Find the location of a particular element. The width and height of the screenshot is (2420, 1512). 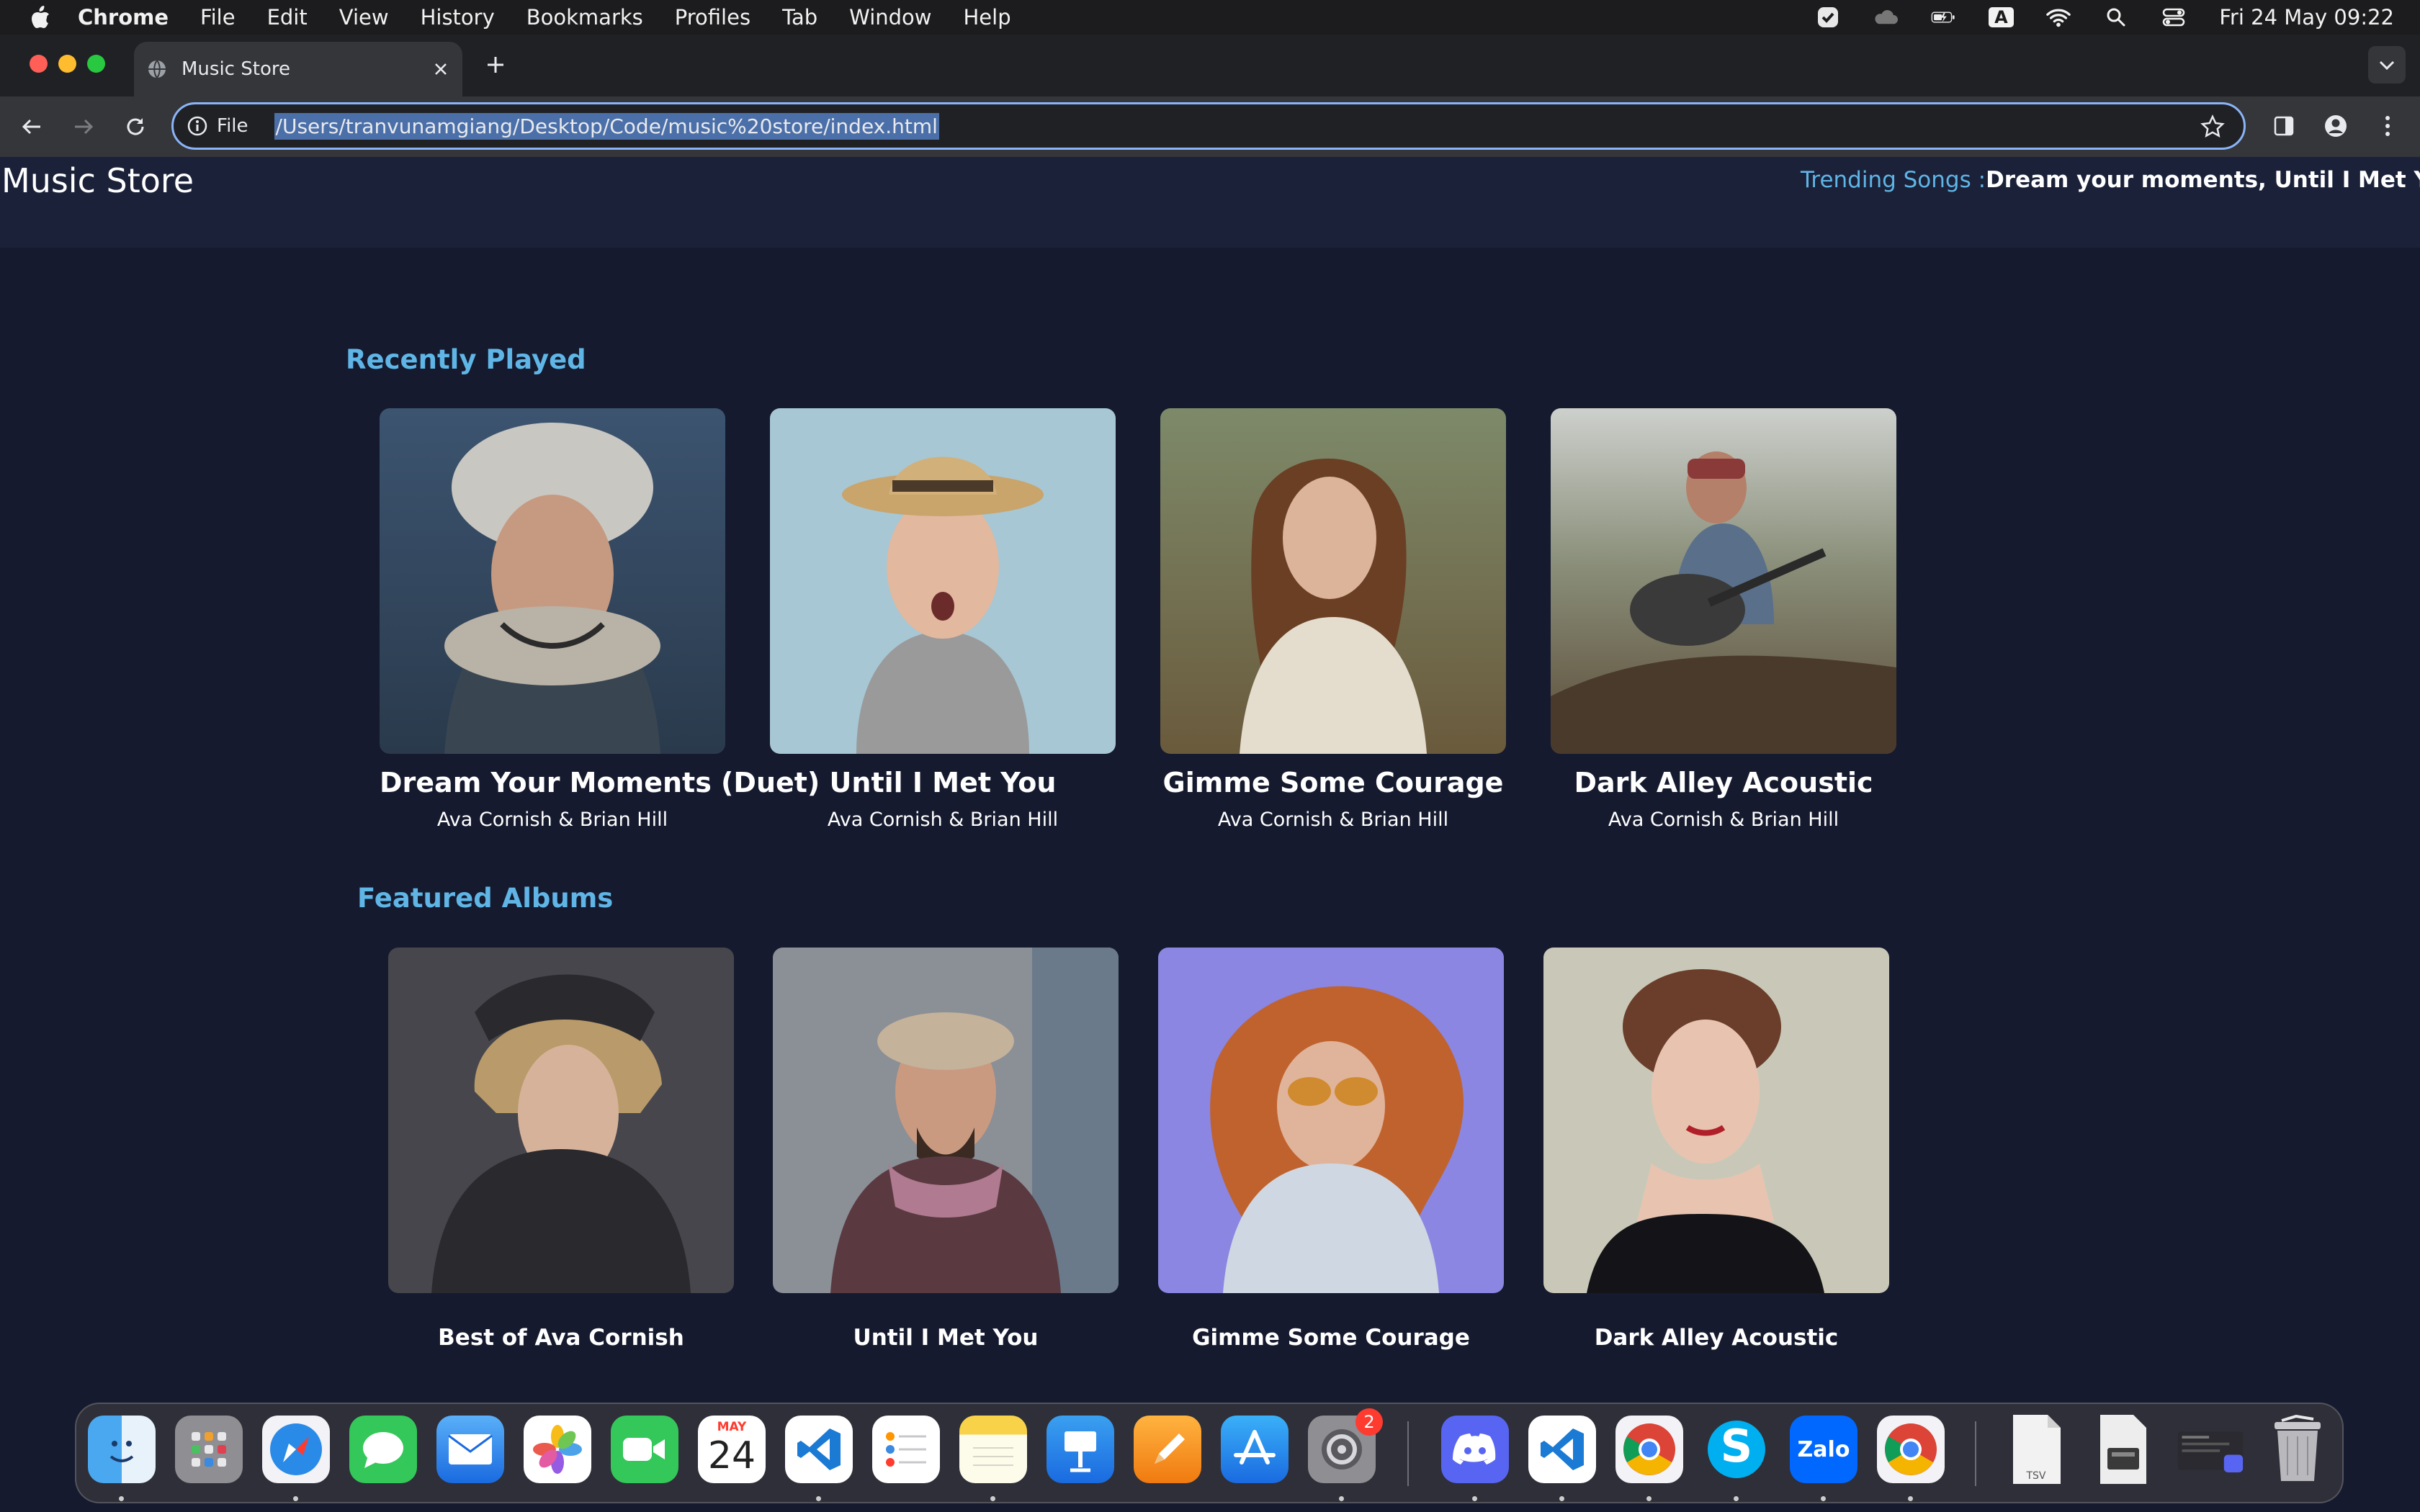

song-title: Gimme Some Courage is located at coordinates (1333, 782).